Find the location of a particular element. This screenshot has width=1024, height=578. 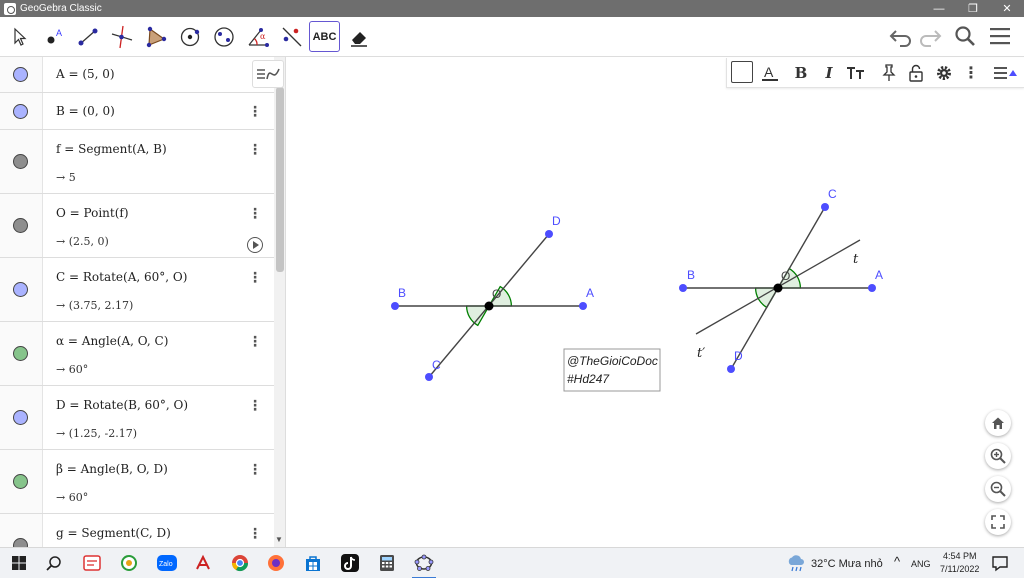

algebra-scrollbar-thumb is located at coordinates (280, 179).